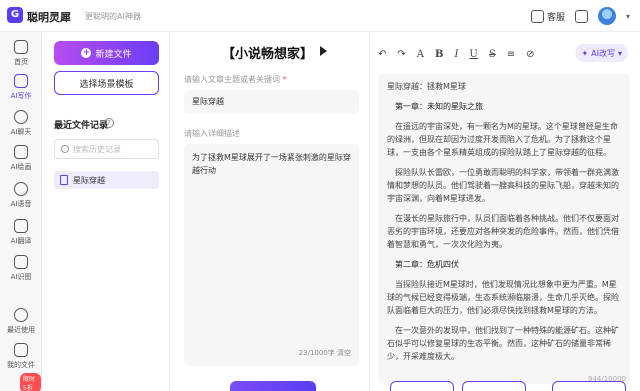 Image resolution: width=640 pixels, height=391 pixels. Describe the element at coordinates (273, 386) in the screenshot. I see `generate-button` at that location.